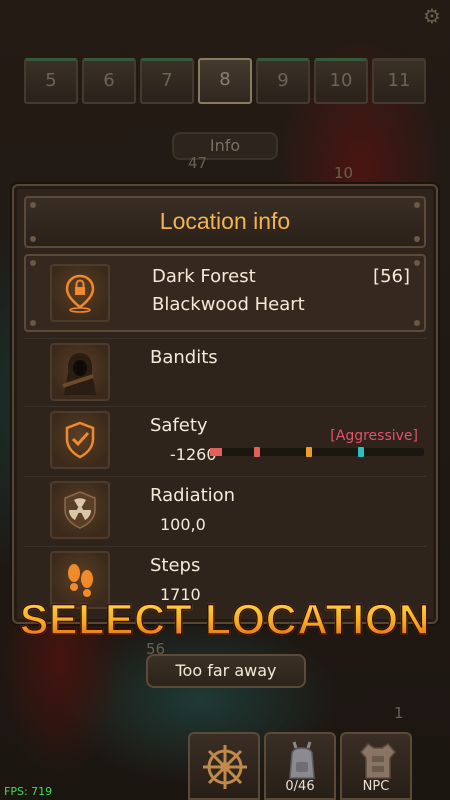 This screenshot has width=450, height=800. I want to click on location-level: [56], so click(391, 276).